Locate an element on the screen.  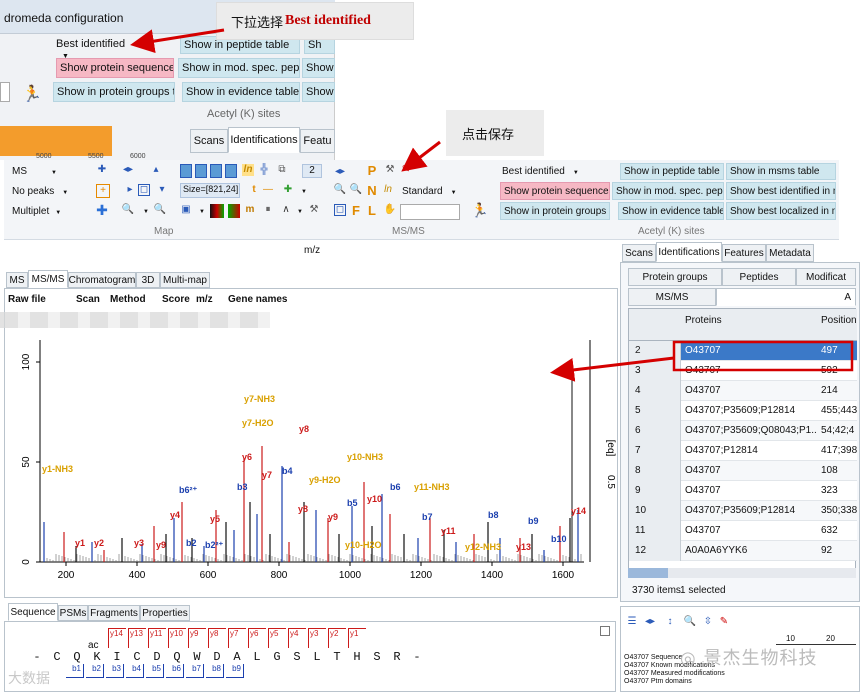
bottom-tab-psms: PSMs is located at coordinates (73, 613).